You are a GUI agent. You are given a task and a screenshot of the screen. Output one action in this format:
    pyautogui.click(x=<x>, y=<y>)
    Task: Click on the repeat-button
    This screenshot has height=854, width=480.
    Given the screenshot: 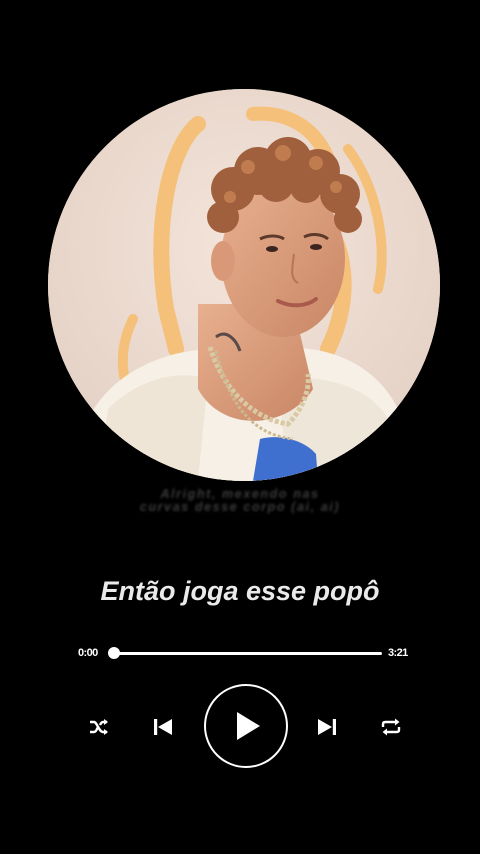 What is the action you would take?
    pyautogui.click(x=391, y=727)
    